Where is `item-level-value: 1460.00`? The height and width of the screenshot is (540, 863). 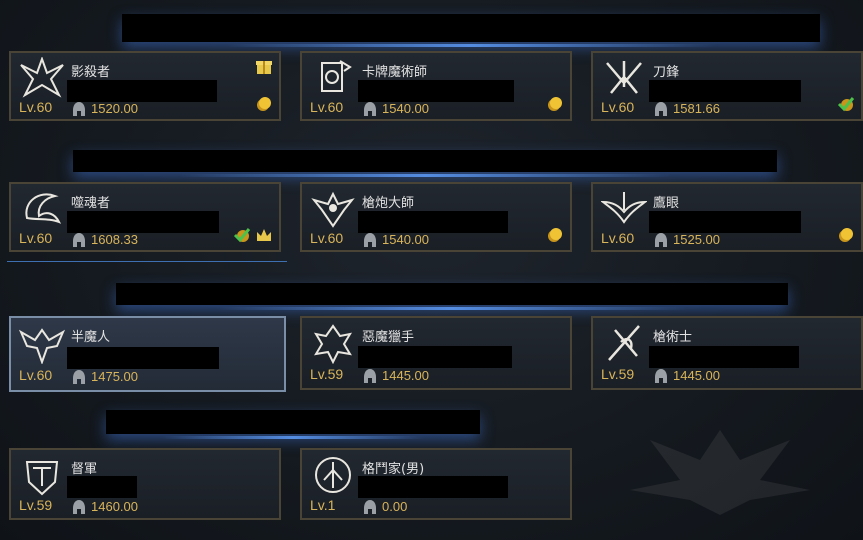
item-level-value: 1460.00 is located at coordinates (114, 506).